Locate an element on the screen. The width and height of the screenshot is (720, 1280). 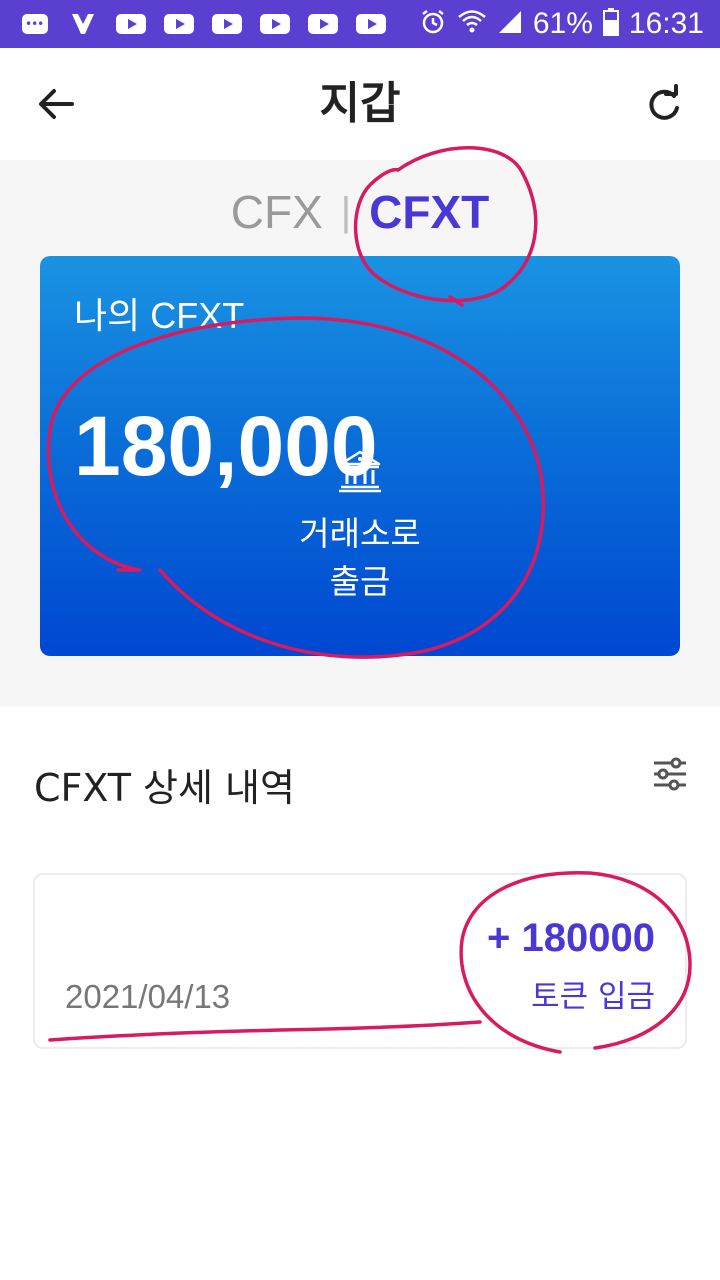
app-header: 지갑 is located at coordinates (360, 104).